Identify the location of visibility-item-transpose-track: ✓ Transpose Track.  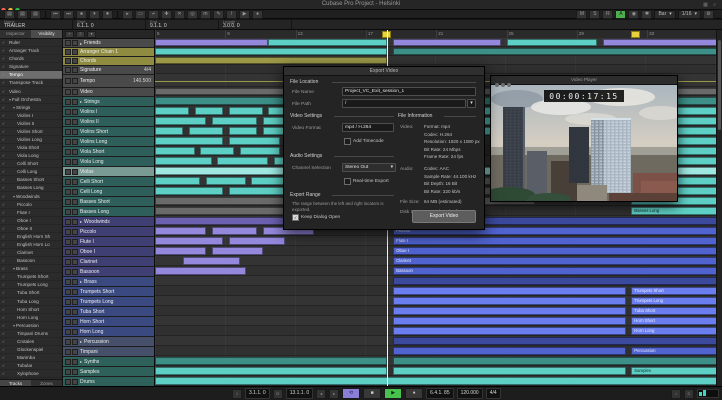
(31, 83).